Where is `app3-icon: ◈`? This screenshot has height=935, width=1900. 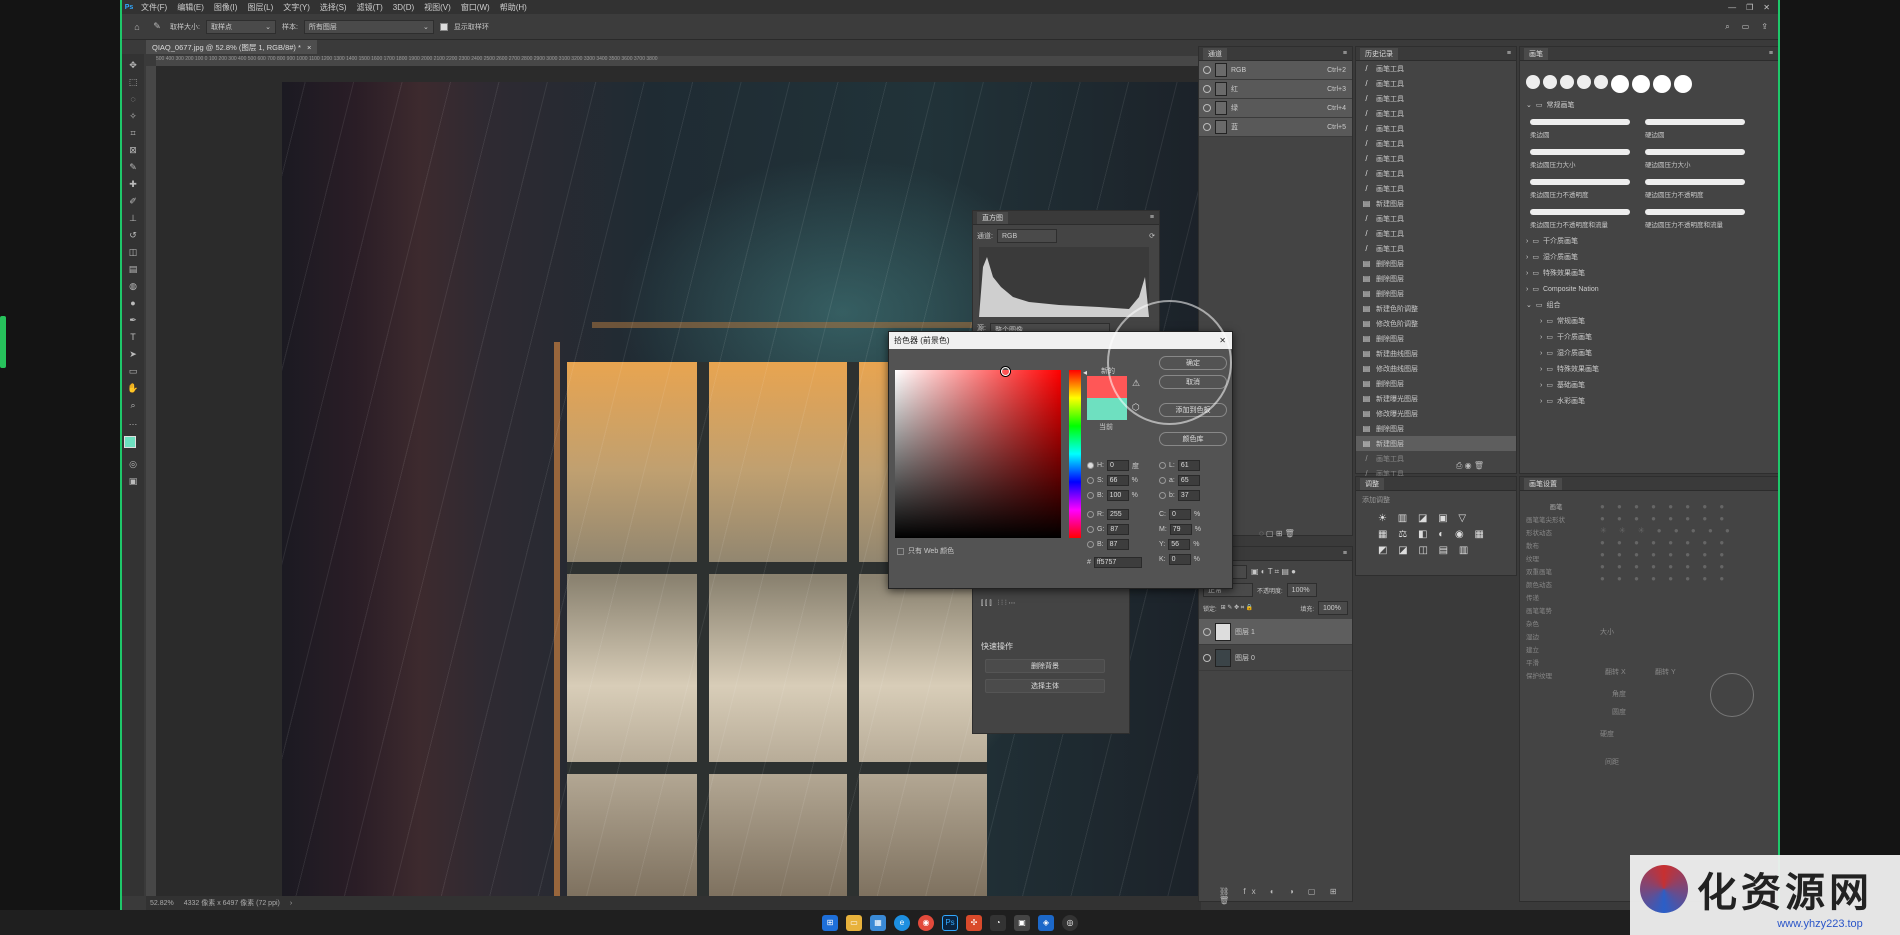
app3-icon: ◈ is located at coordinates (1046, 922).